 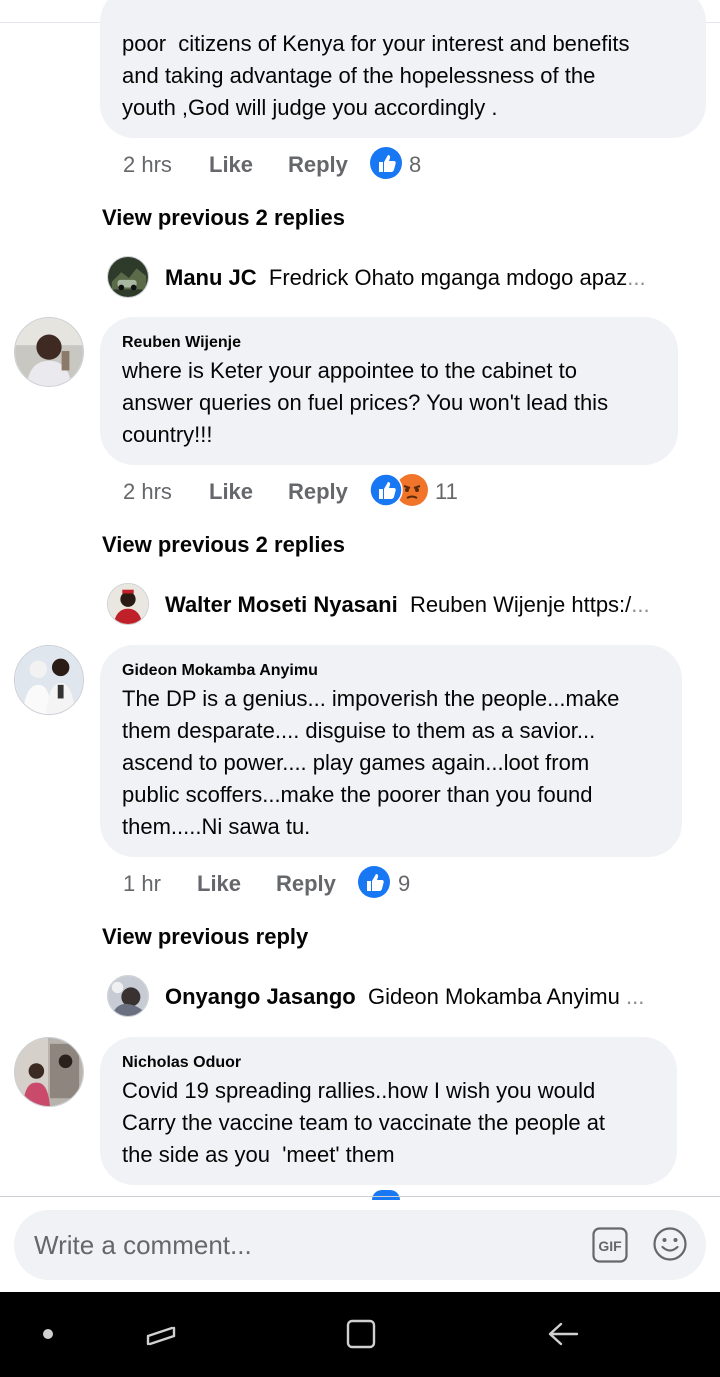 What do you see at coordinates (48, 1336) in the screenshot?
I see `dot-indicator-icon` at bounding box center [48, 1336].